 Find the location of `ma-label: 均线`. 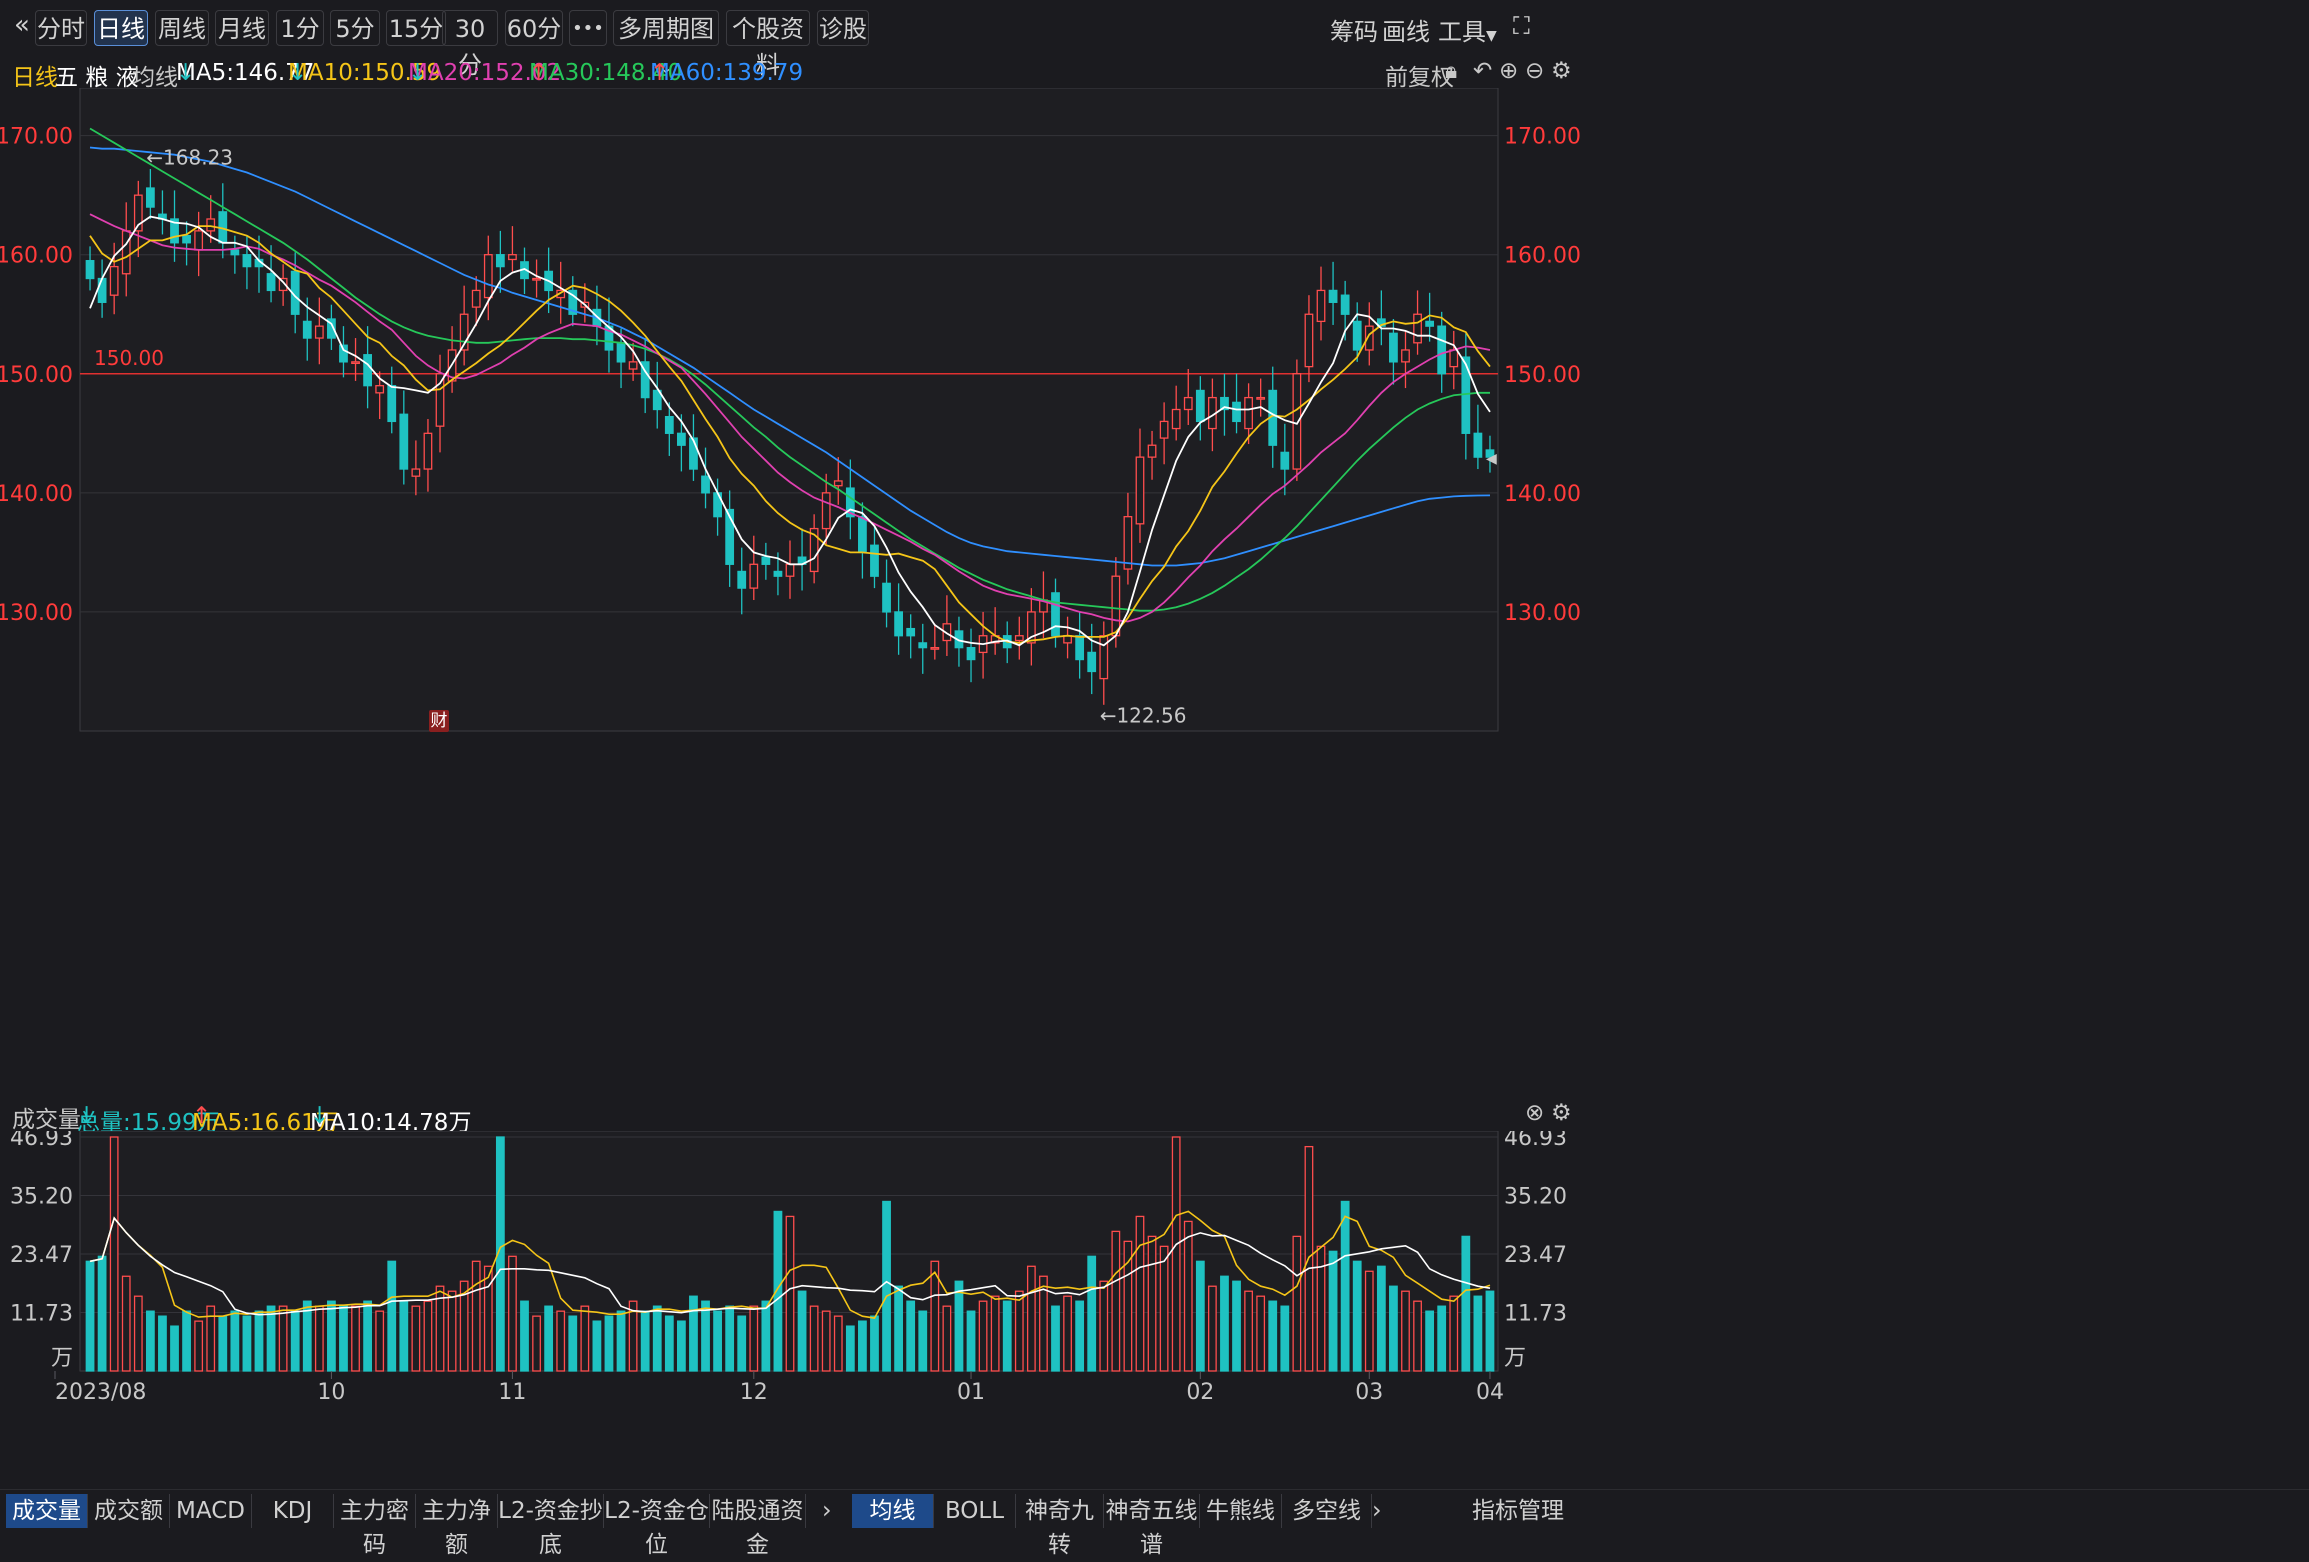

ma-label: 均线 is located at coordinates (155, 75).